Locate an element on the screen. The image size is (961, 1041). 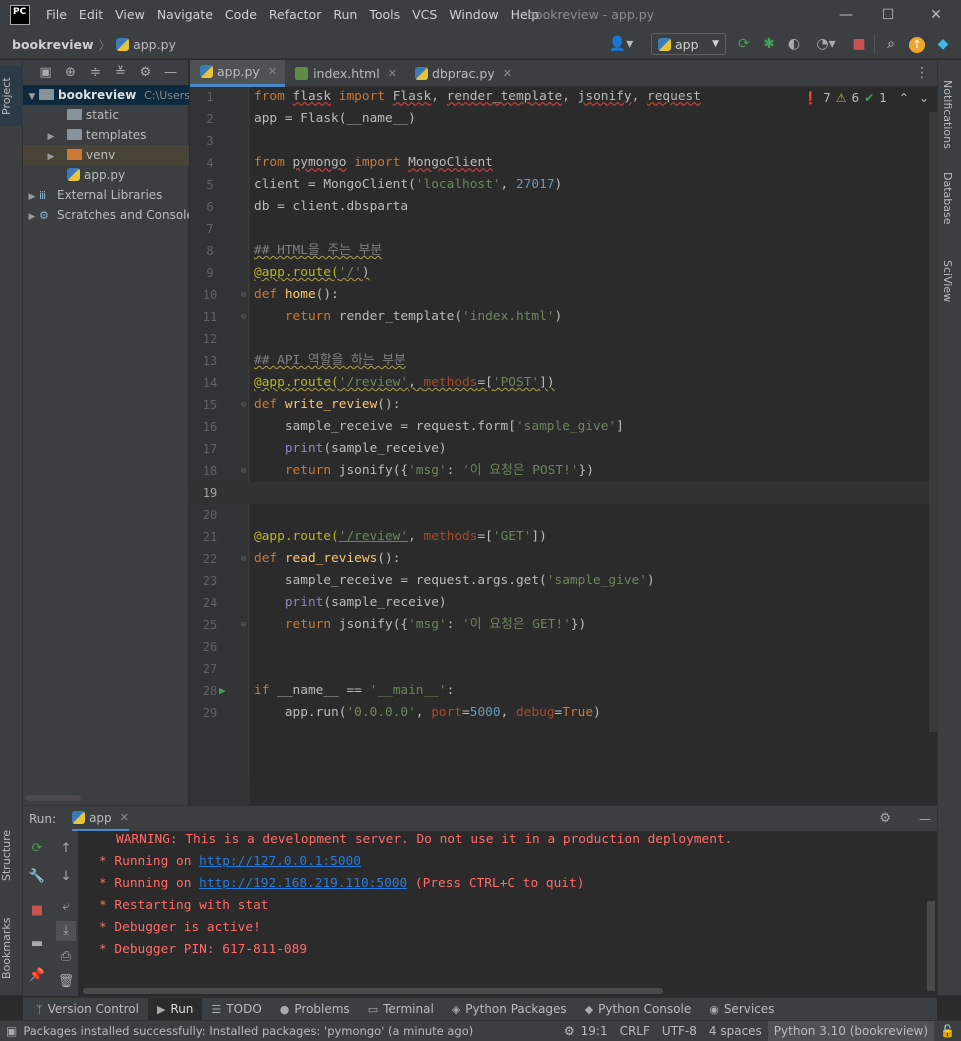
minimize-button: — is located at coordinates (846, 15).